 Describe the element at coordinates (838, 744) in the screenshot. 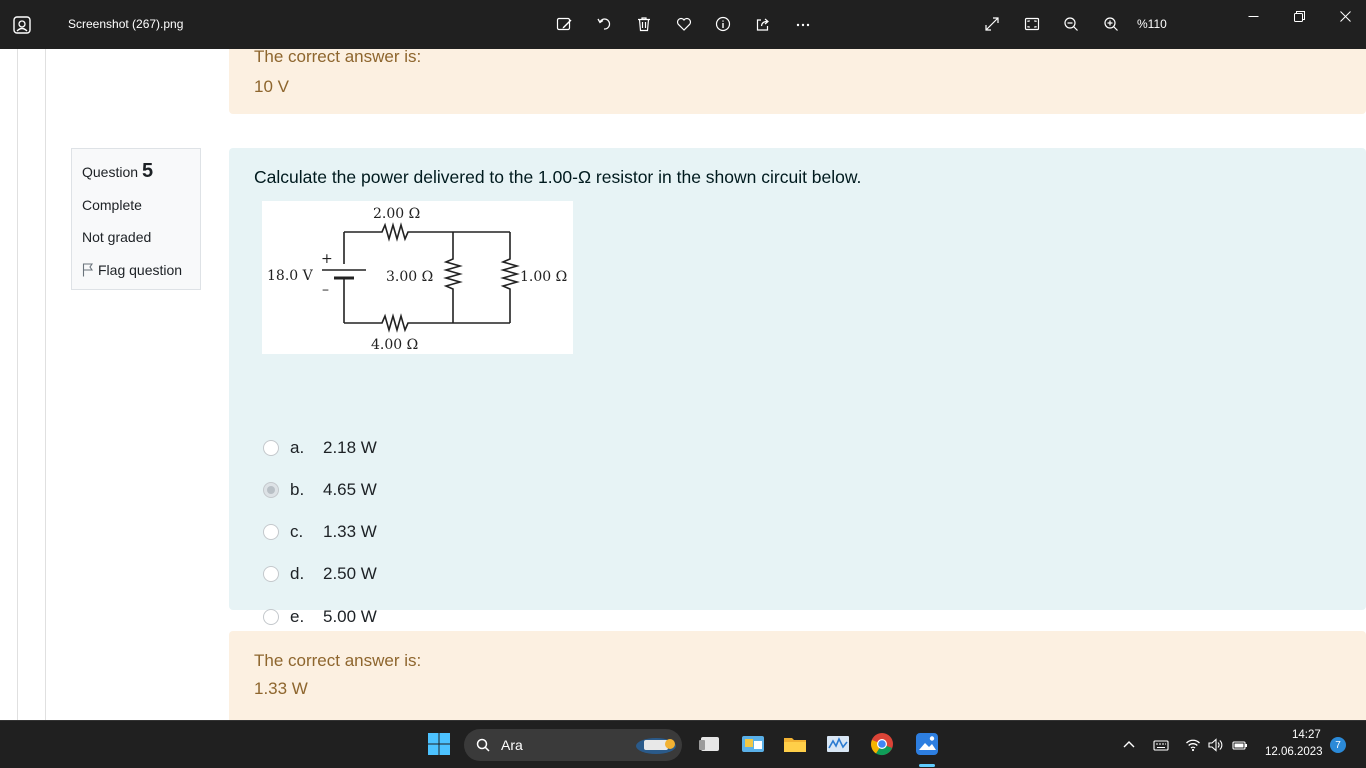

I see `task-manager-icon` at that location.